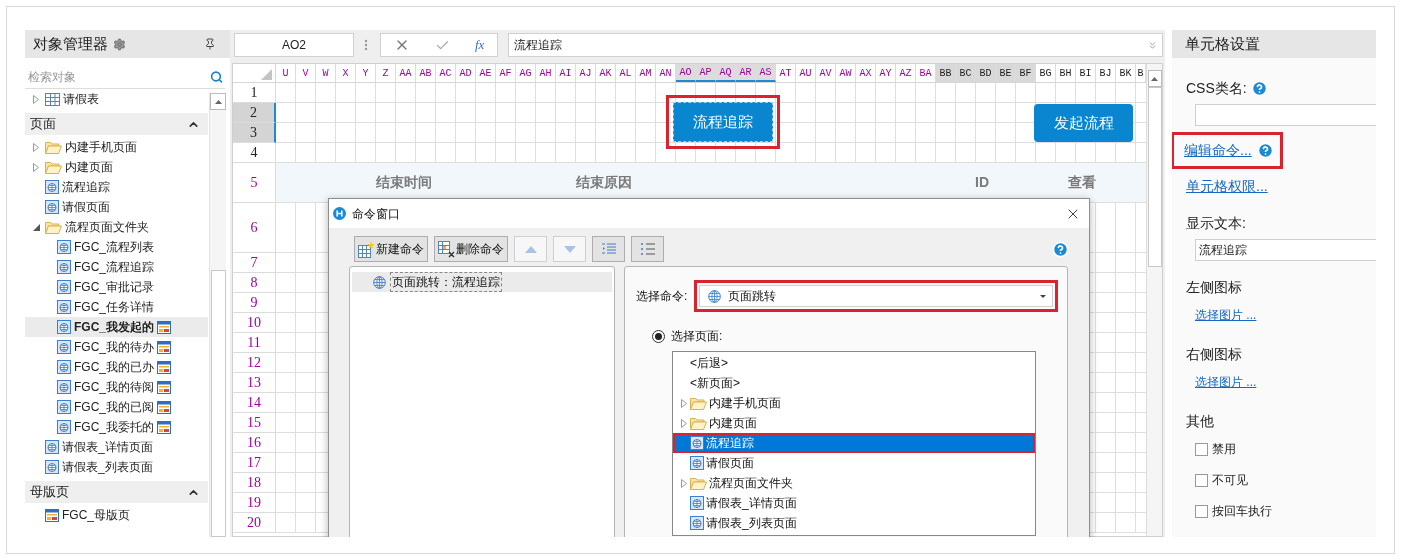  Describe the element at coordinates (906, 73) in the screenshot. I see `column-header: AZ` at that location.